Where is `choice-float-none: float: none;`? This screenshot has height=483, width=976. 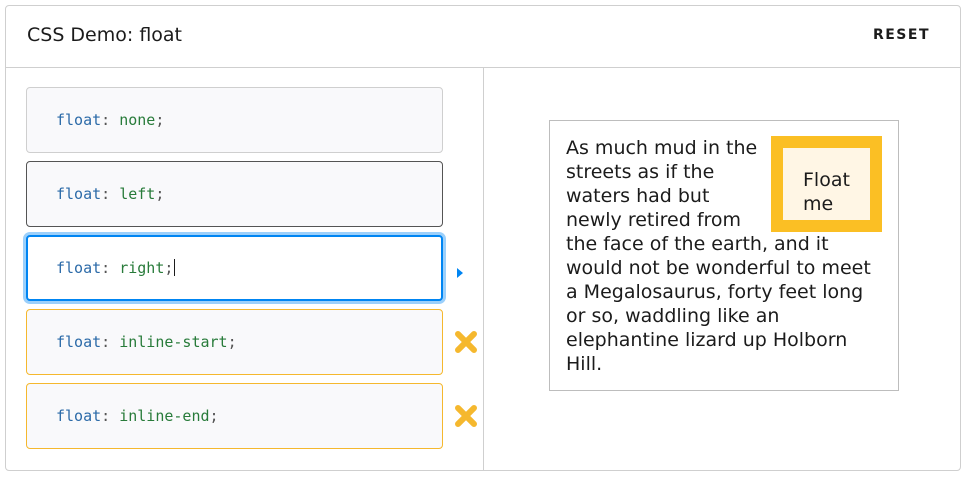
choice-float-none: float: none; is located at coordinates (234, 120).